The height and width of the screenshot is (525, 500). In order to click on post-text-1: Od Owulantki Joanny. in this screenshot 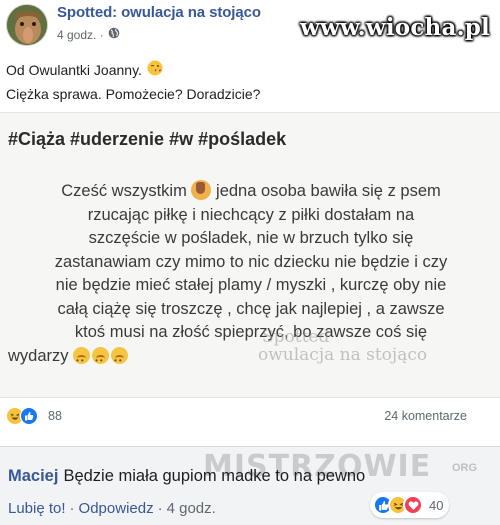, I will do `click(74, 69)`.